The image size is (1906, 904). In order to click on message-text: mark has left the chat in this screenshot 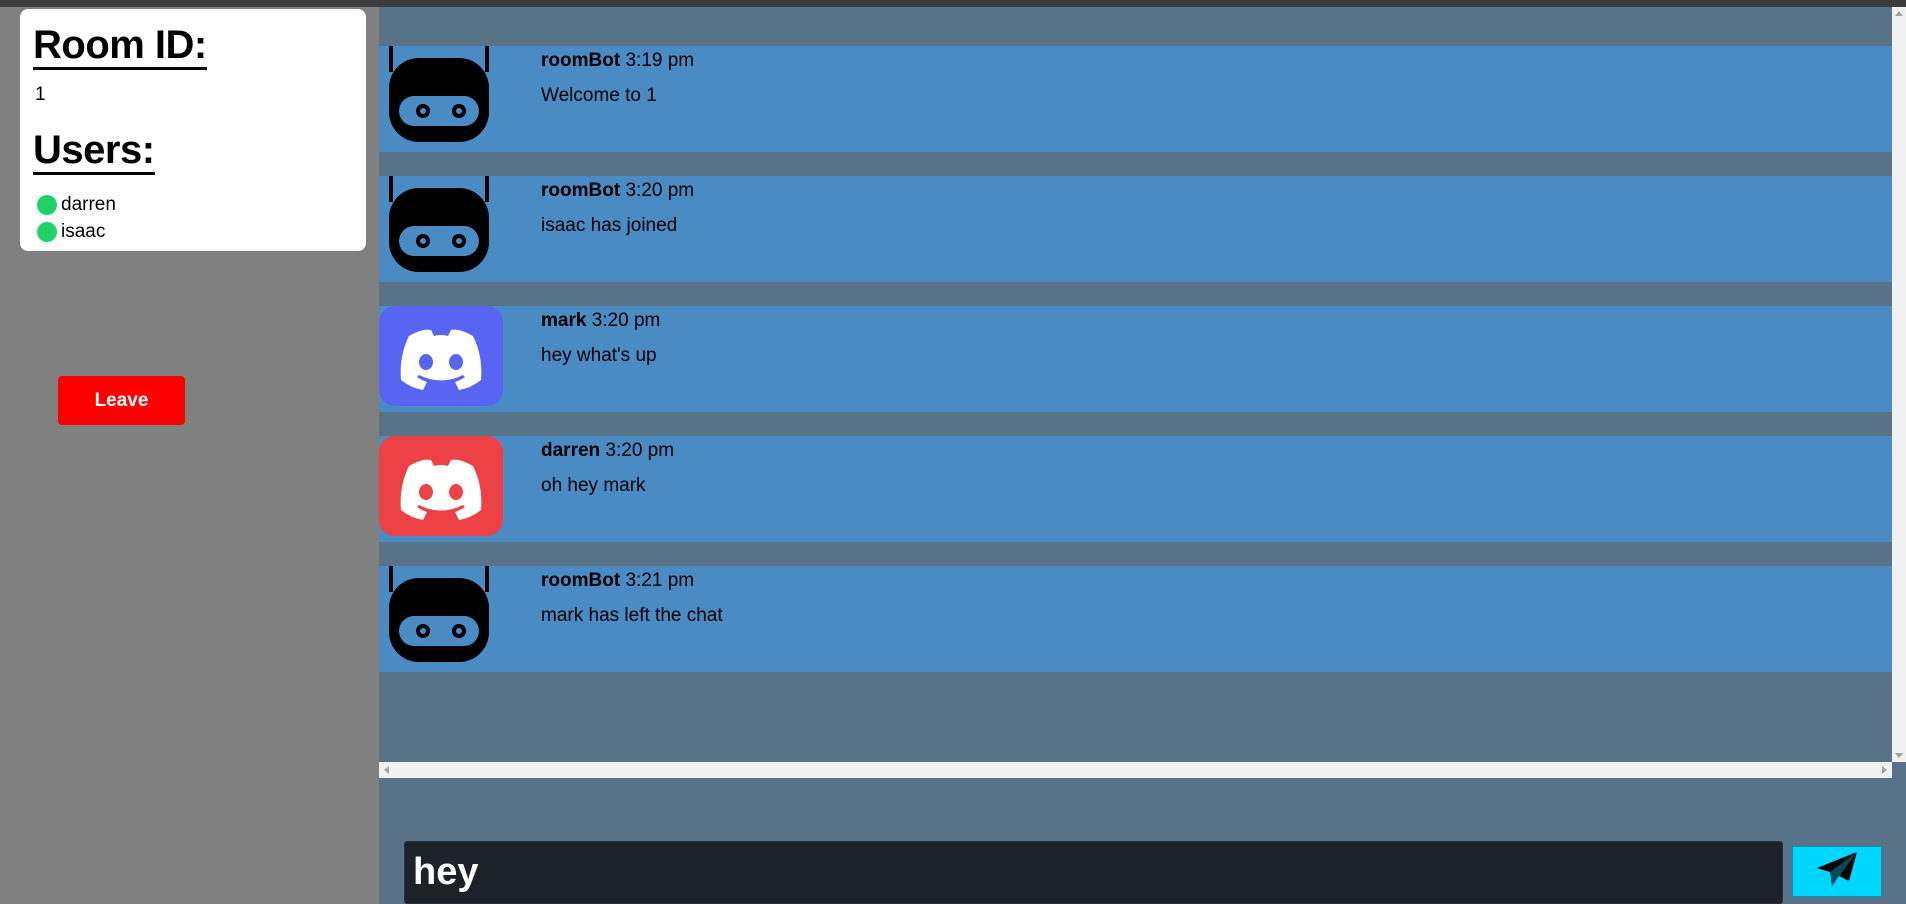, I will do `click(632, 615)`.